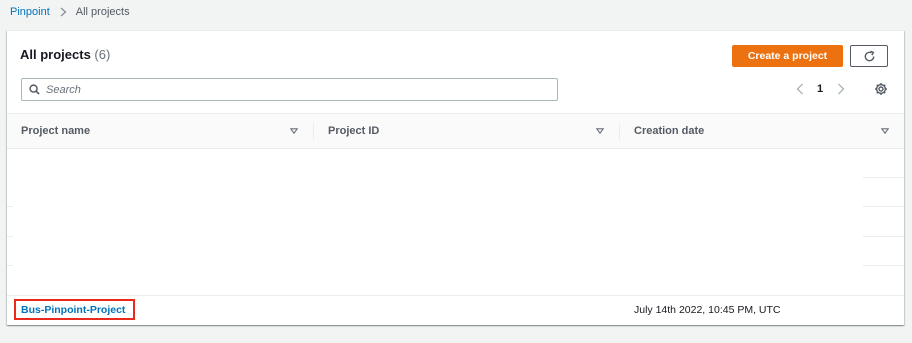  I want to click on sort-project-name-button, so click(294, 131).